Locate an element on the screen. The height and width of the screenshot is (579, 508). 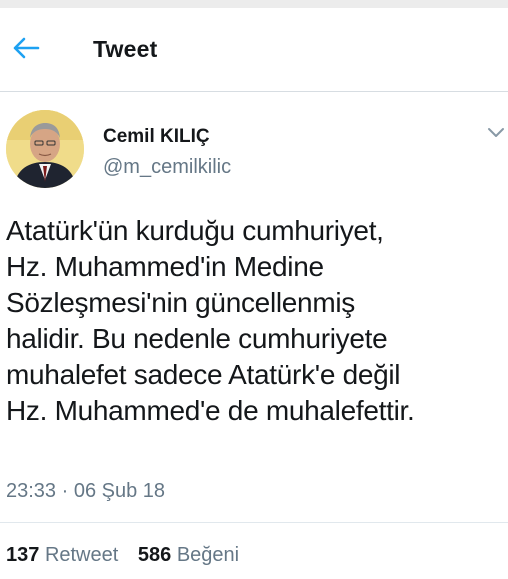
back-button is located at coordinates (26, 48).